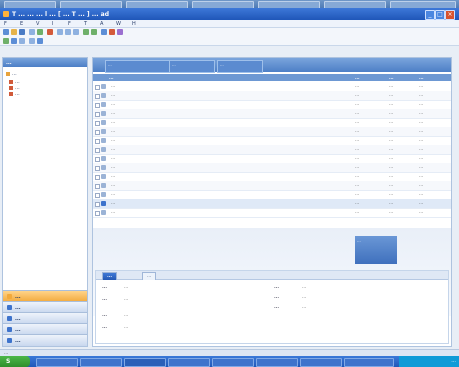 Image resolution: width=459 pixels, height=367 pixels. What do you see at coordinates (101, 24) in the screenshot?
I see `menu-item: A` at bounding box center [101, 24].